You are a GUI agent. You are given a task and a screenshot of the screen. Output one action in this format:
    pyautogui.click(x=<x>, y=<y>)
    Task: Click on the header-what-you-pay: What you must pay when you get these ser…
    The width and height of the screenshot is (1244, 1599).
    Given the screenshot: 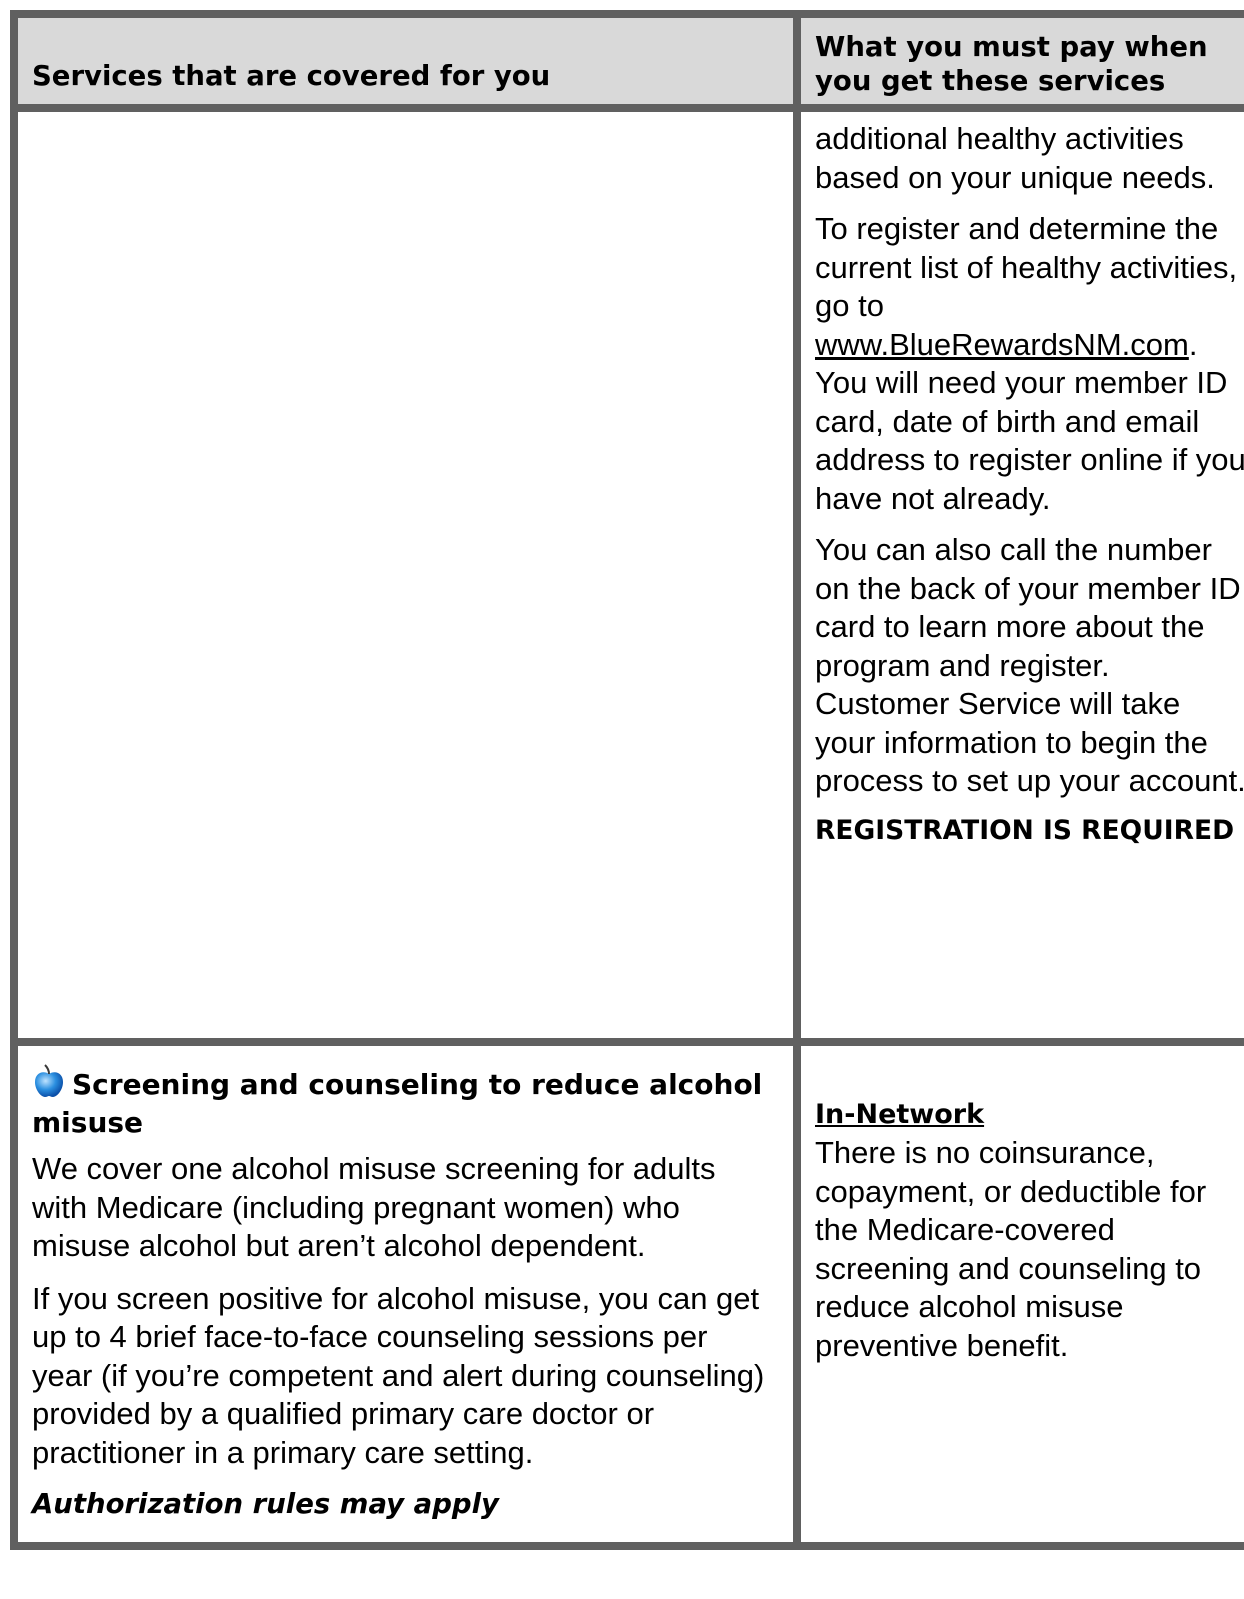 What is the action you would take?
    pyautogui.click(x=1018, y=61)
    